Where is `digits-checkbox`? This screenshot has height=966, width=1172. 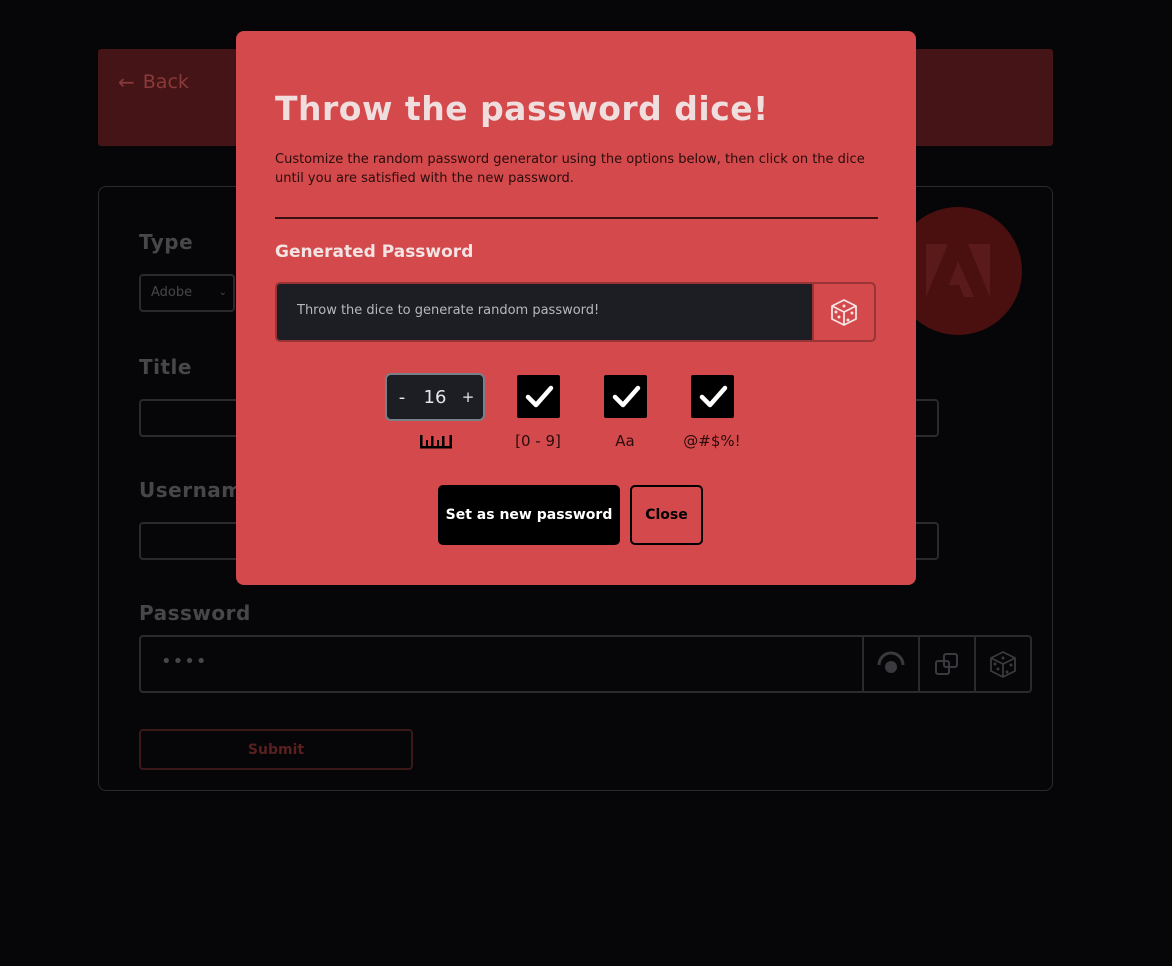
digits-checkbox is located at coordinates (538, 396).